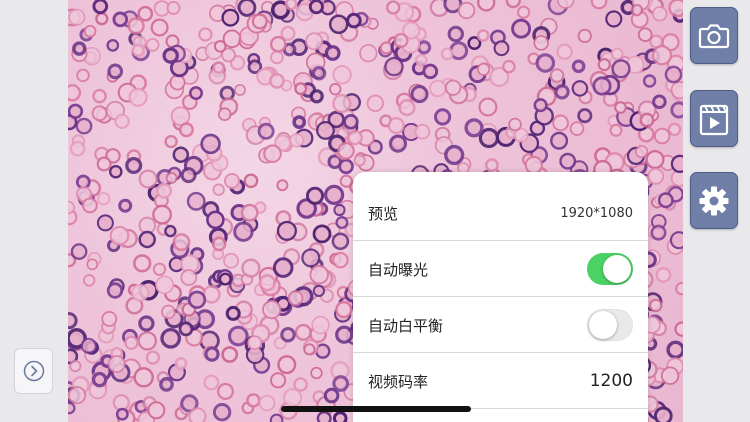 Image resolution: width=750 pixels, height=422 pixels. I want to click on preview-resolution-row: 预览 1920*1080, so click(500, 213).